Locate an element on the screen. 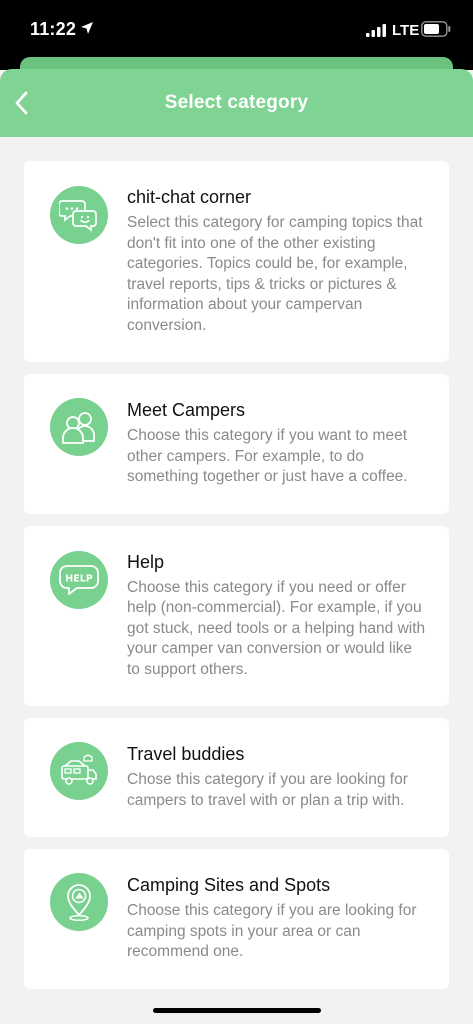 This screenshot has height=1024, width=473. camper-van-icon is located at coordinates (79, 771).